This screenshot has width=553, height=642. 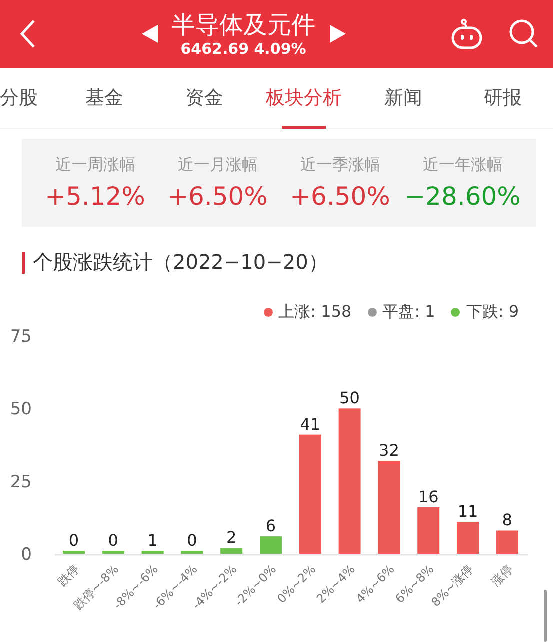 I want to click on stat-label: 近一季涨幅, so click(x=340, y=165).